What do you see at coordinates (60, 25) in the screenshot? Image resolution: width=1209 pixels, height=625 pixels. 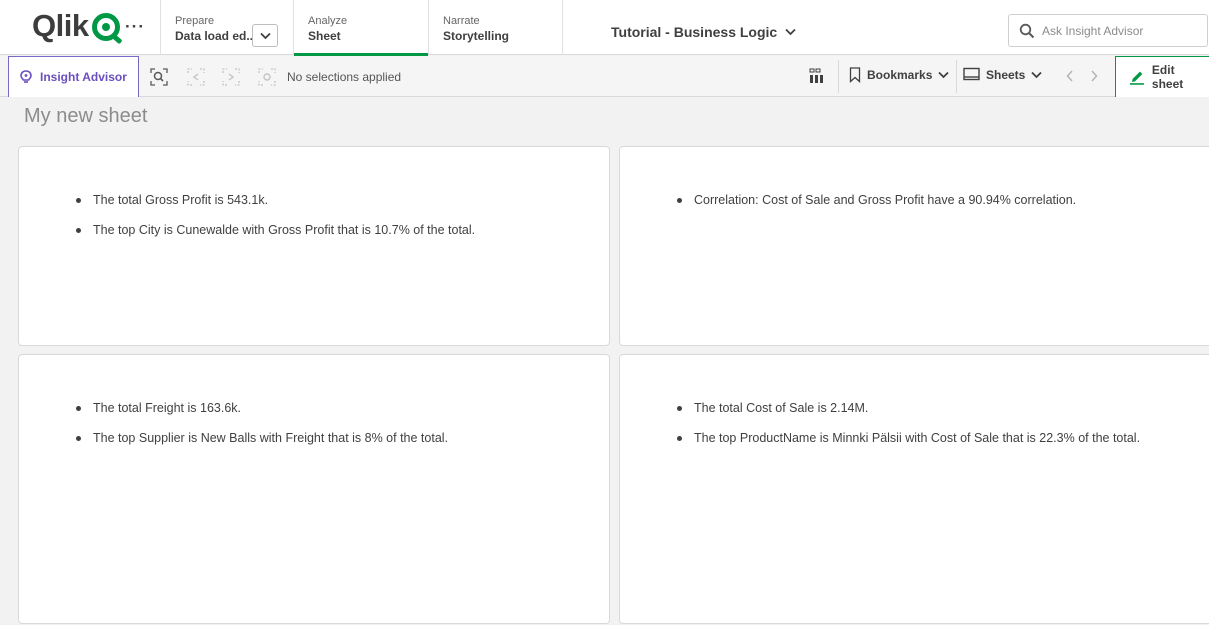 I see `logo-wordmark: Qlik` at bounding box center [60, 25].